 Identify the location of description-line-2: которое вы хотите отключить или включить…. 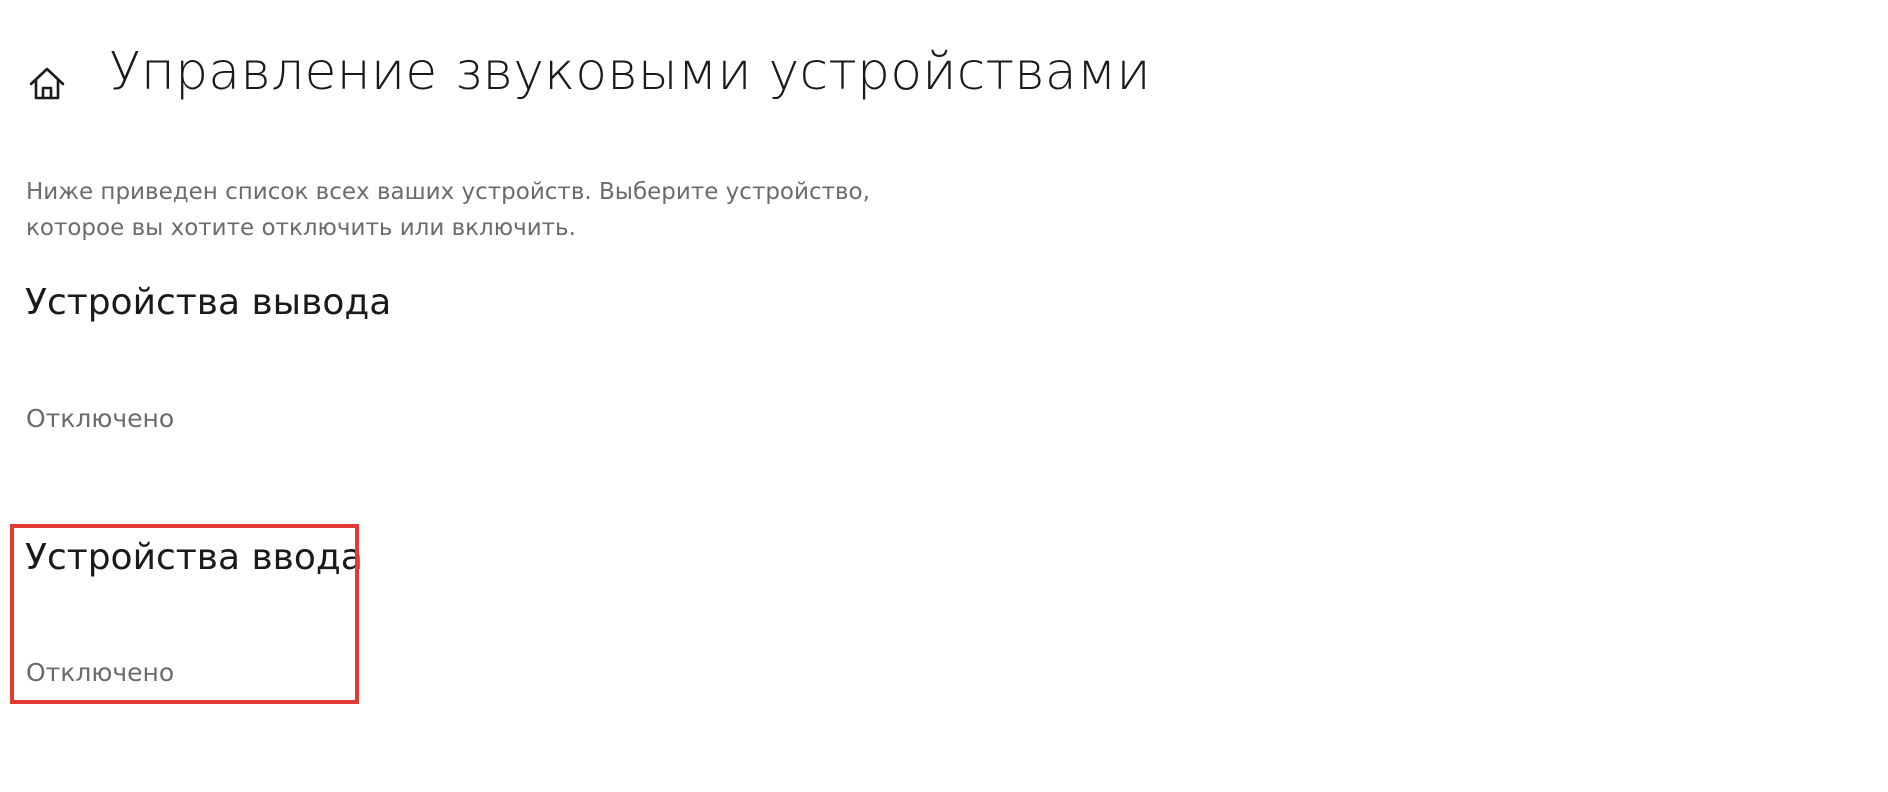
(301, 228).